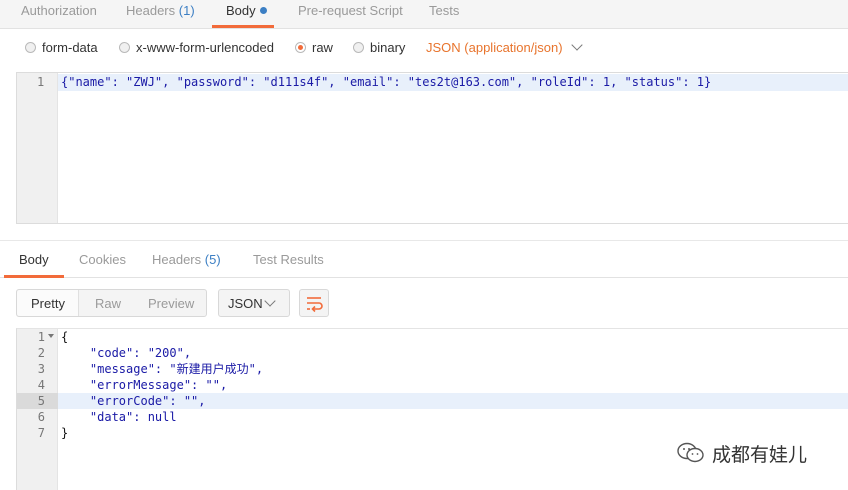 The height and width of the screenshot is (490, 848). What do you see at coordinates (34, 259) in the screenshot?
I see `response-tab-body: Body` at bounding box center [34, 259].